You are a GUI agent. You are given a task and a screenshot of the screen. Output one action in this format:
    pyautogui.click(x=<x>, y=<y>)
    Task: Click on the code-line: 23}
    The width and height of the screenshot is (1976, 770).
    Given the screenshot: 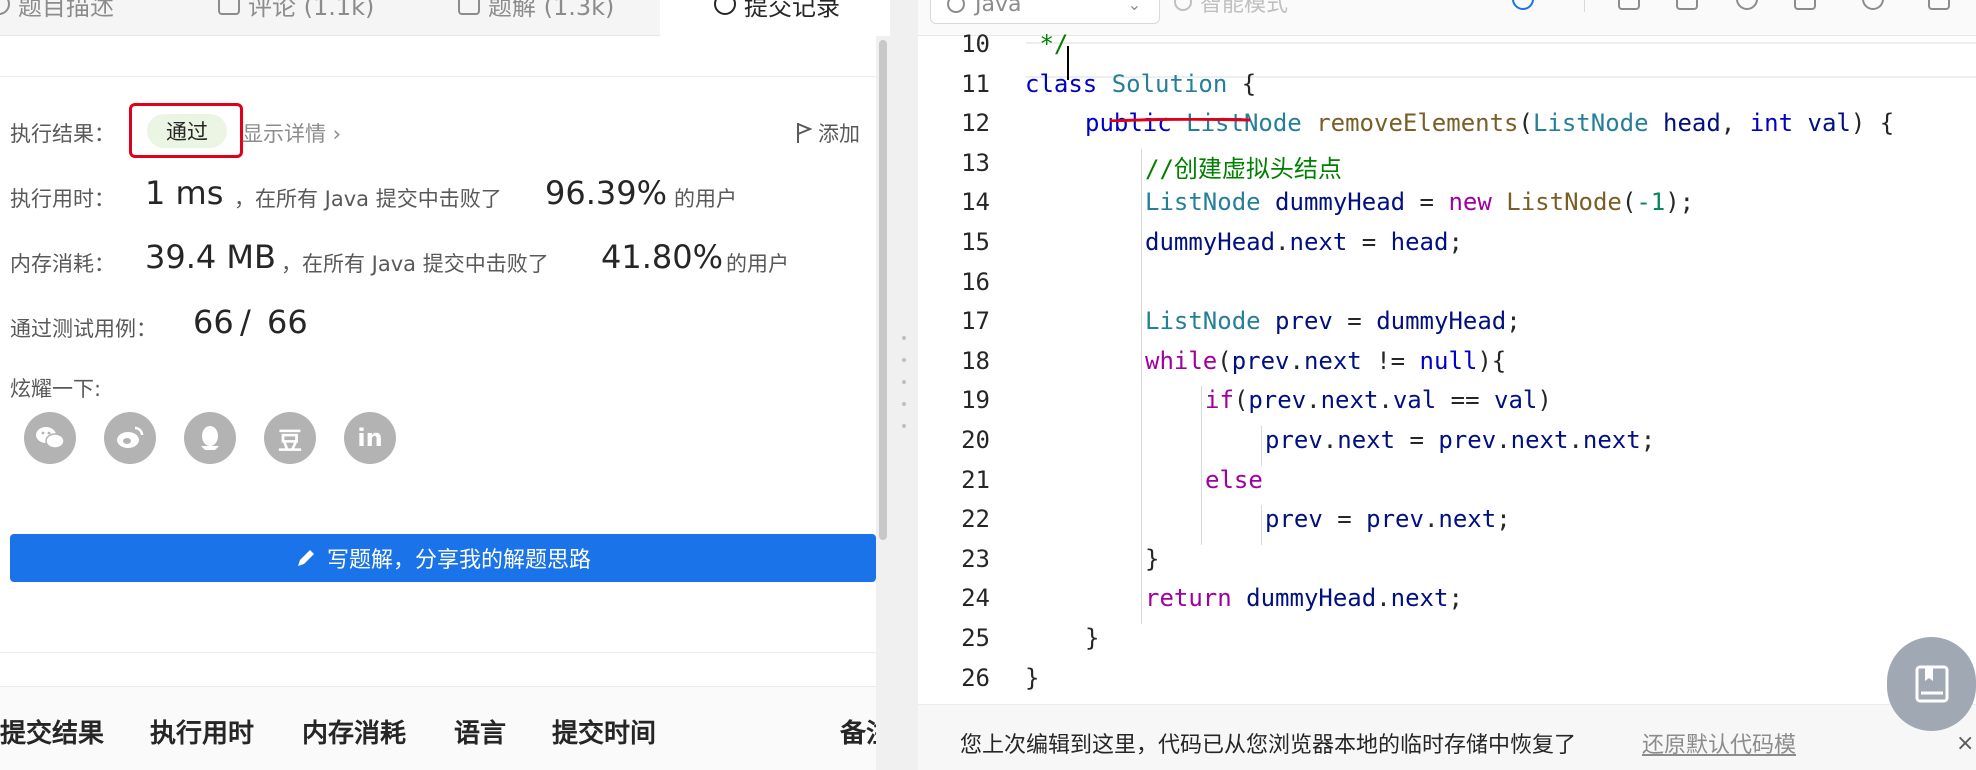 What is the action you would take?
    pyautogui.click(x=1447, y=564)
    